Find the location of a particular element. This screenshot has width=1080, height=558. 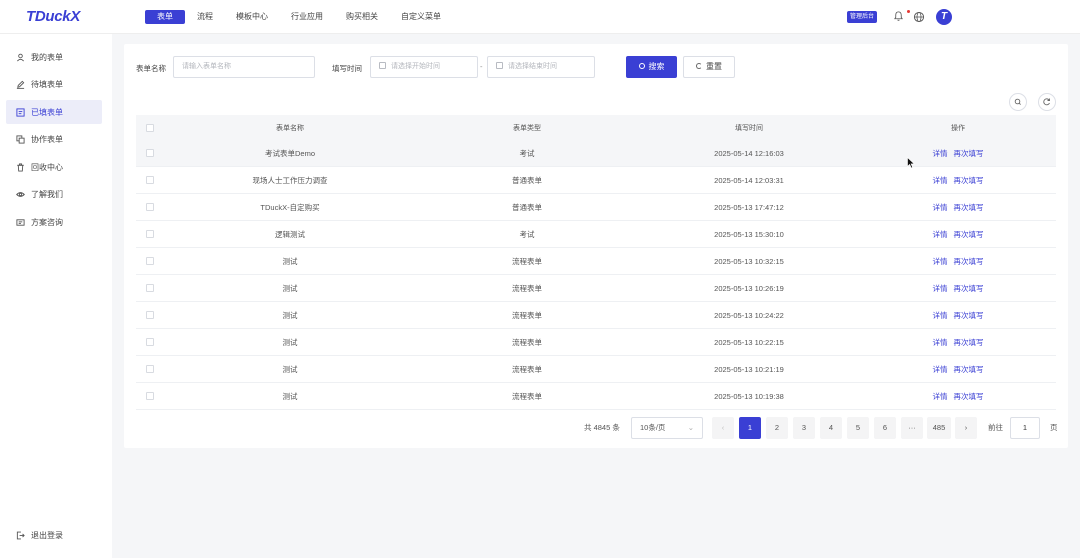

page-ellipsis-button: ··· is located at coordinates (912, 428).